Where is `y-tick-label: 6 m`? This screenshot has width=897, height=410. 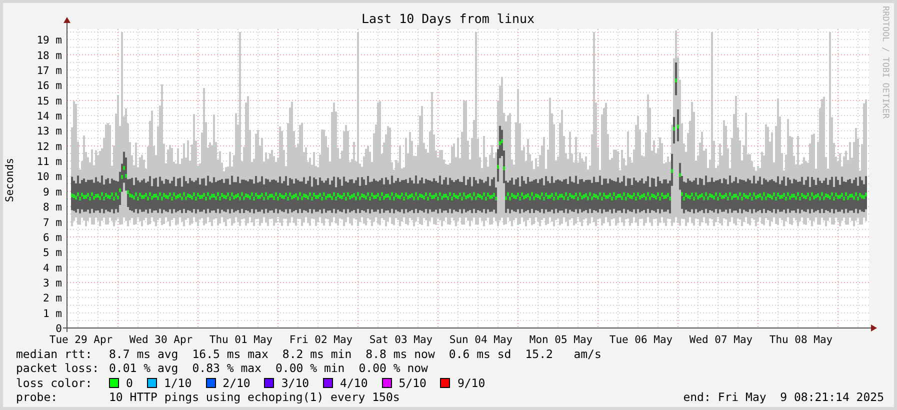
y-tick-label: 6 m is located at coordinates (52, 238).